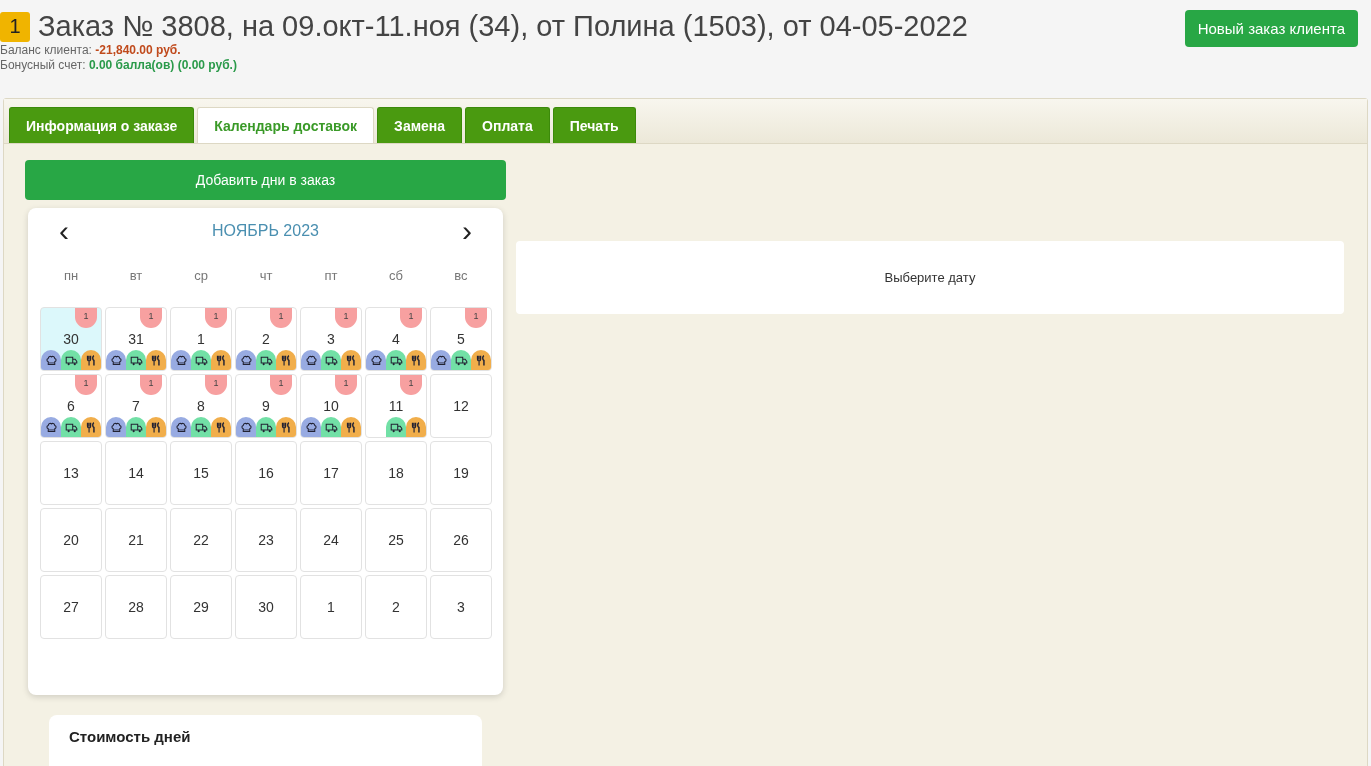  Describe the element at coordinates (64, 231) in the screenshot. I see `previous-month-button: ‹` at that location.